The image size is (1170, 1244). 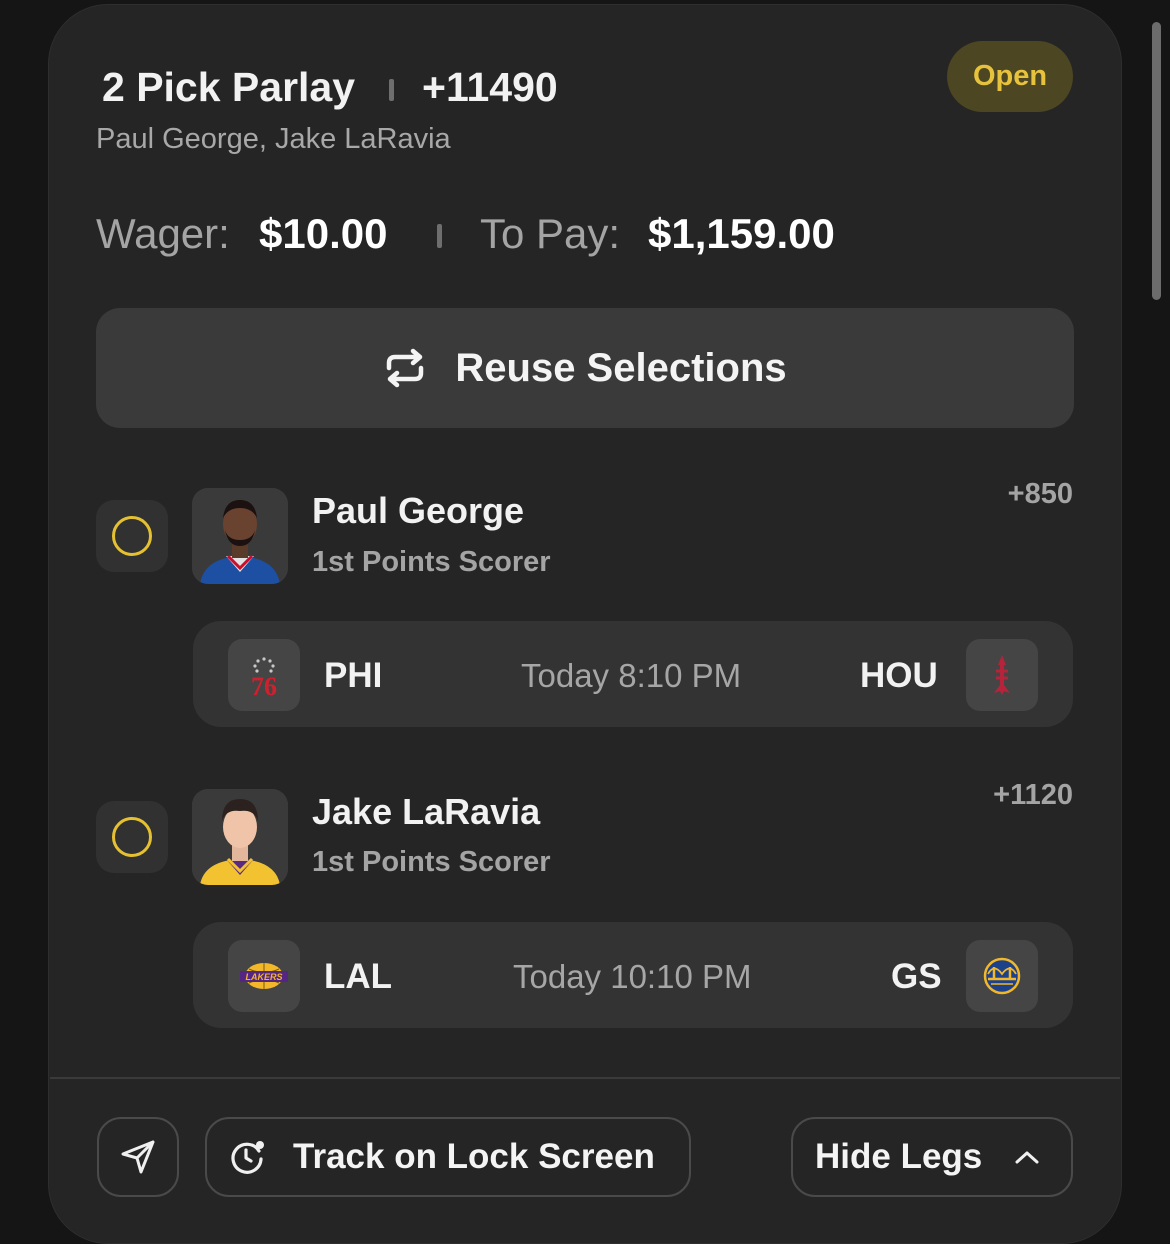 I want to click on header-separator, so click(x=391, y=90).